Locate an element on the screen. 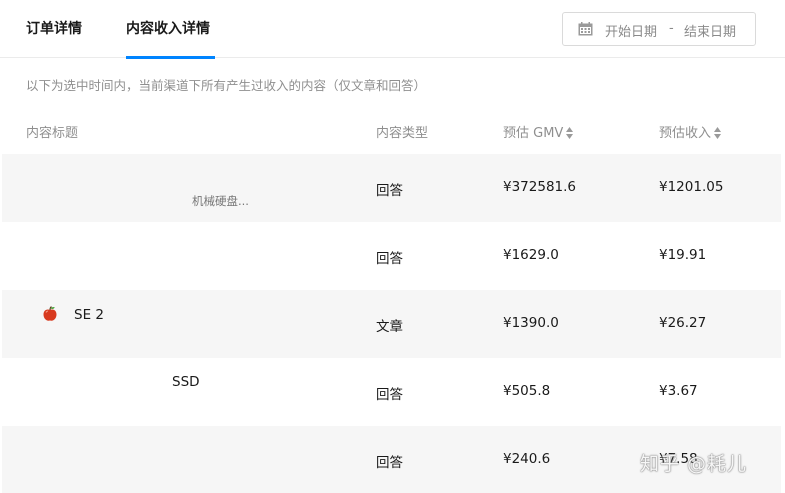 This screenshot has width=785, height=493. estimated-income: ¥1201.05 is located at coordinates (691, 187).